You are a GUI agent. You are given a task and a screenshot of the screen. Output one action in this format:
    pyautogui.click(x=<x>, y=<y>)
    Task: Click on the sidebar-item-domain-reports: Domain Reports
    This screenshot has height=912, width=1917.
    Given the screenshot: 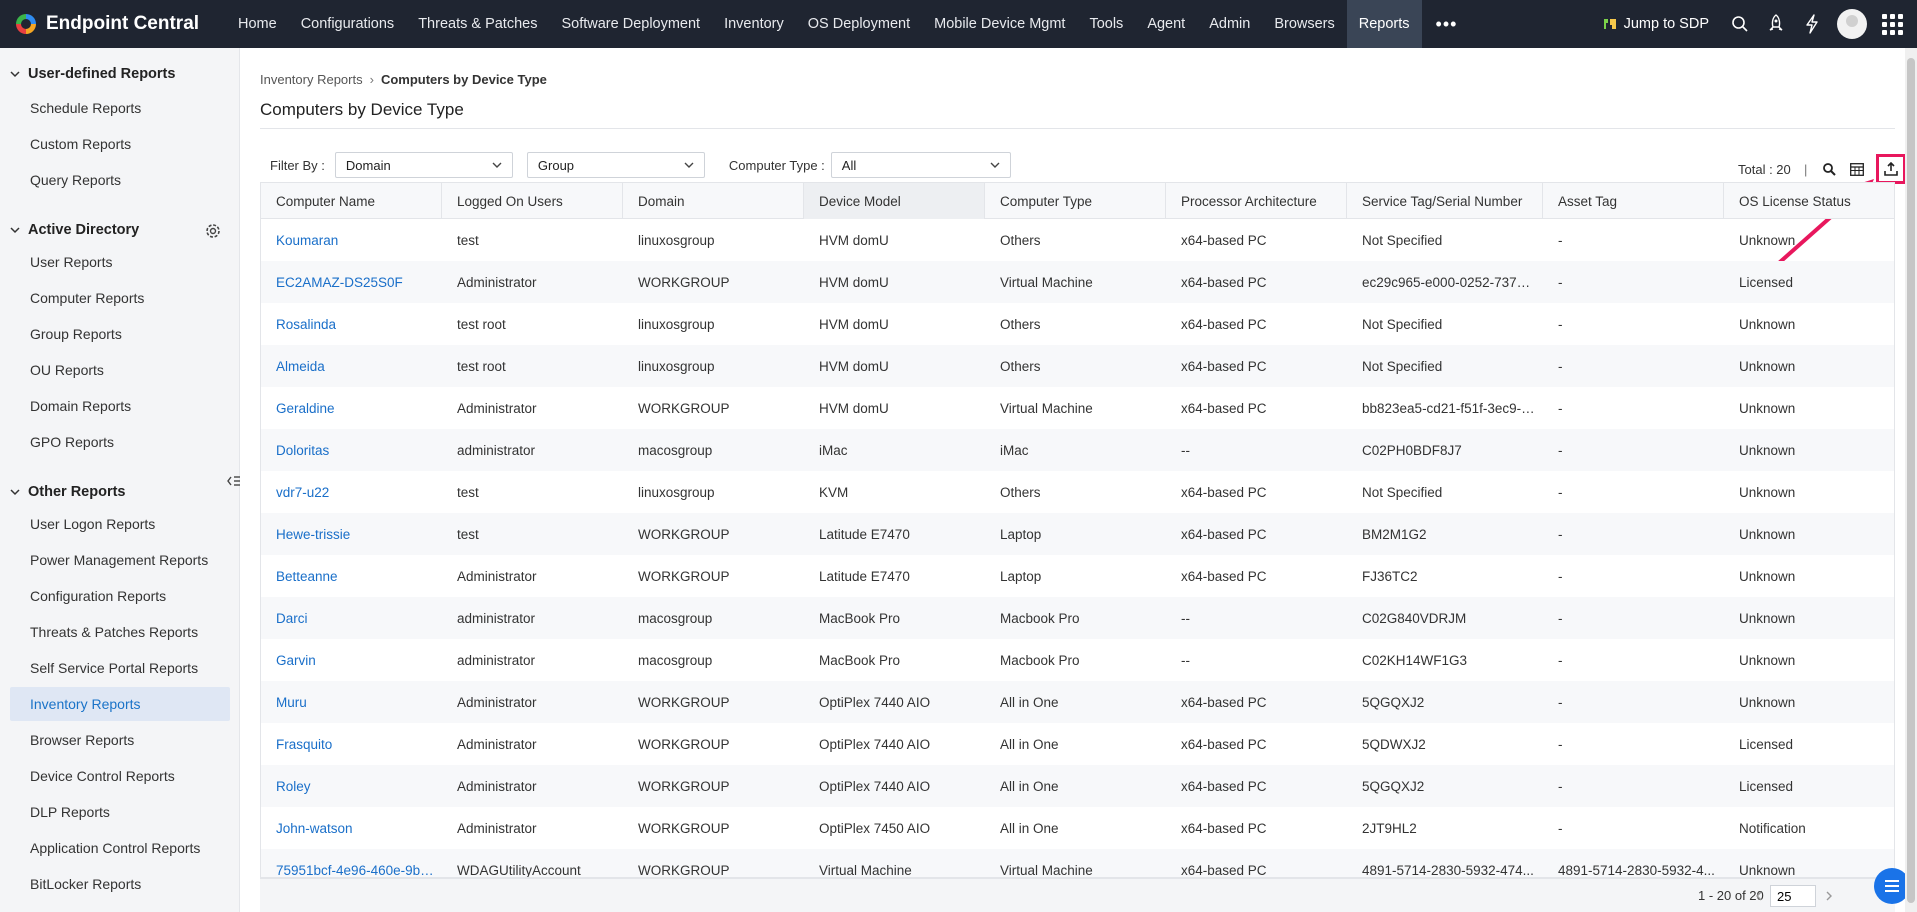 What is the action you would take?
    pyautogui.click(x=120, y=406)
    